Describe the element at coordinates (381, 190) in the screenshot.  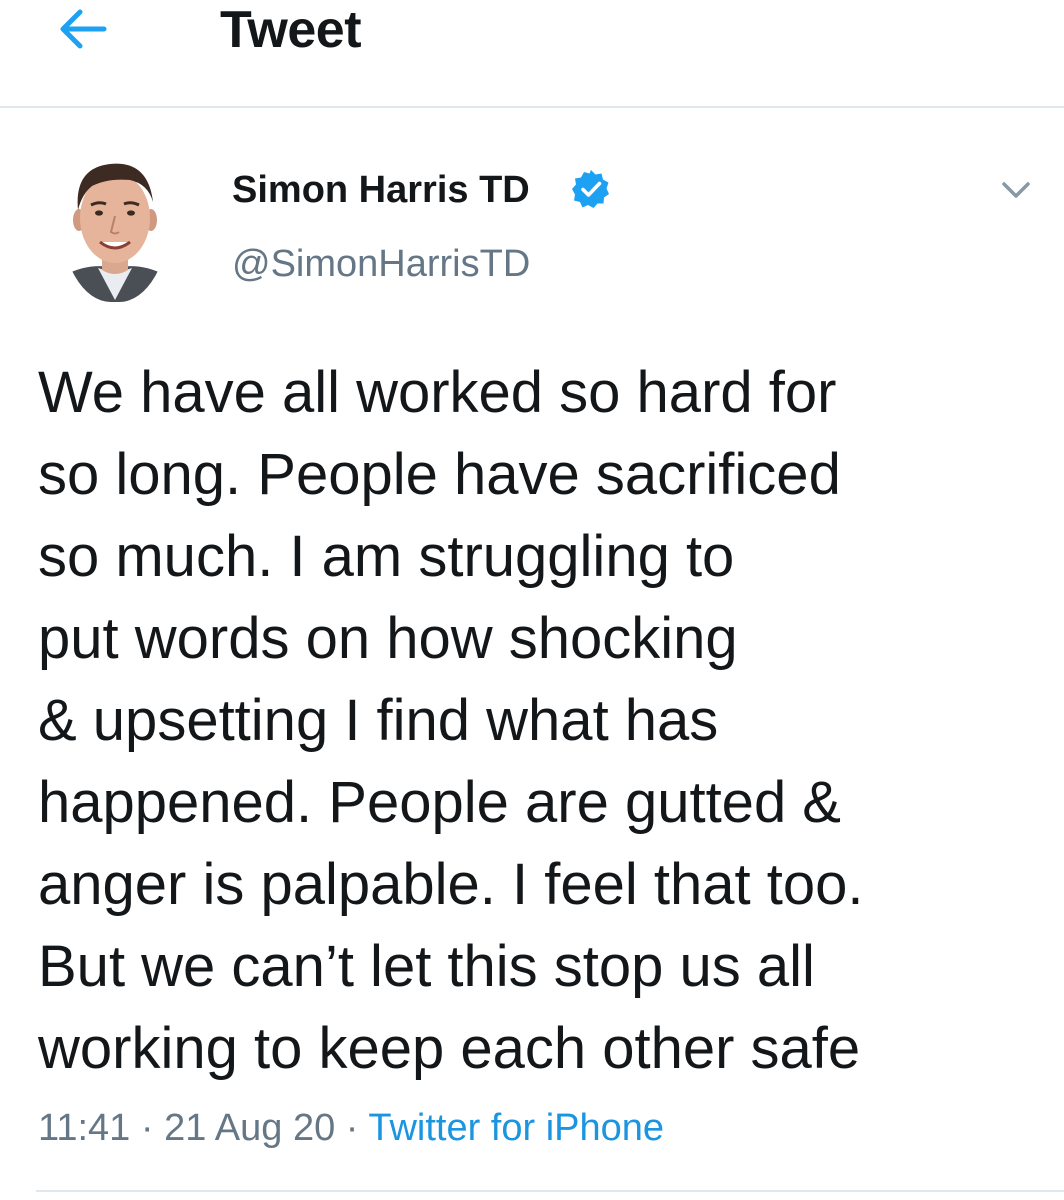
I see `author-name: Simon Harris TD` at that location.